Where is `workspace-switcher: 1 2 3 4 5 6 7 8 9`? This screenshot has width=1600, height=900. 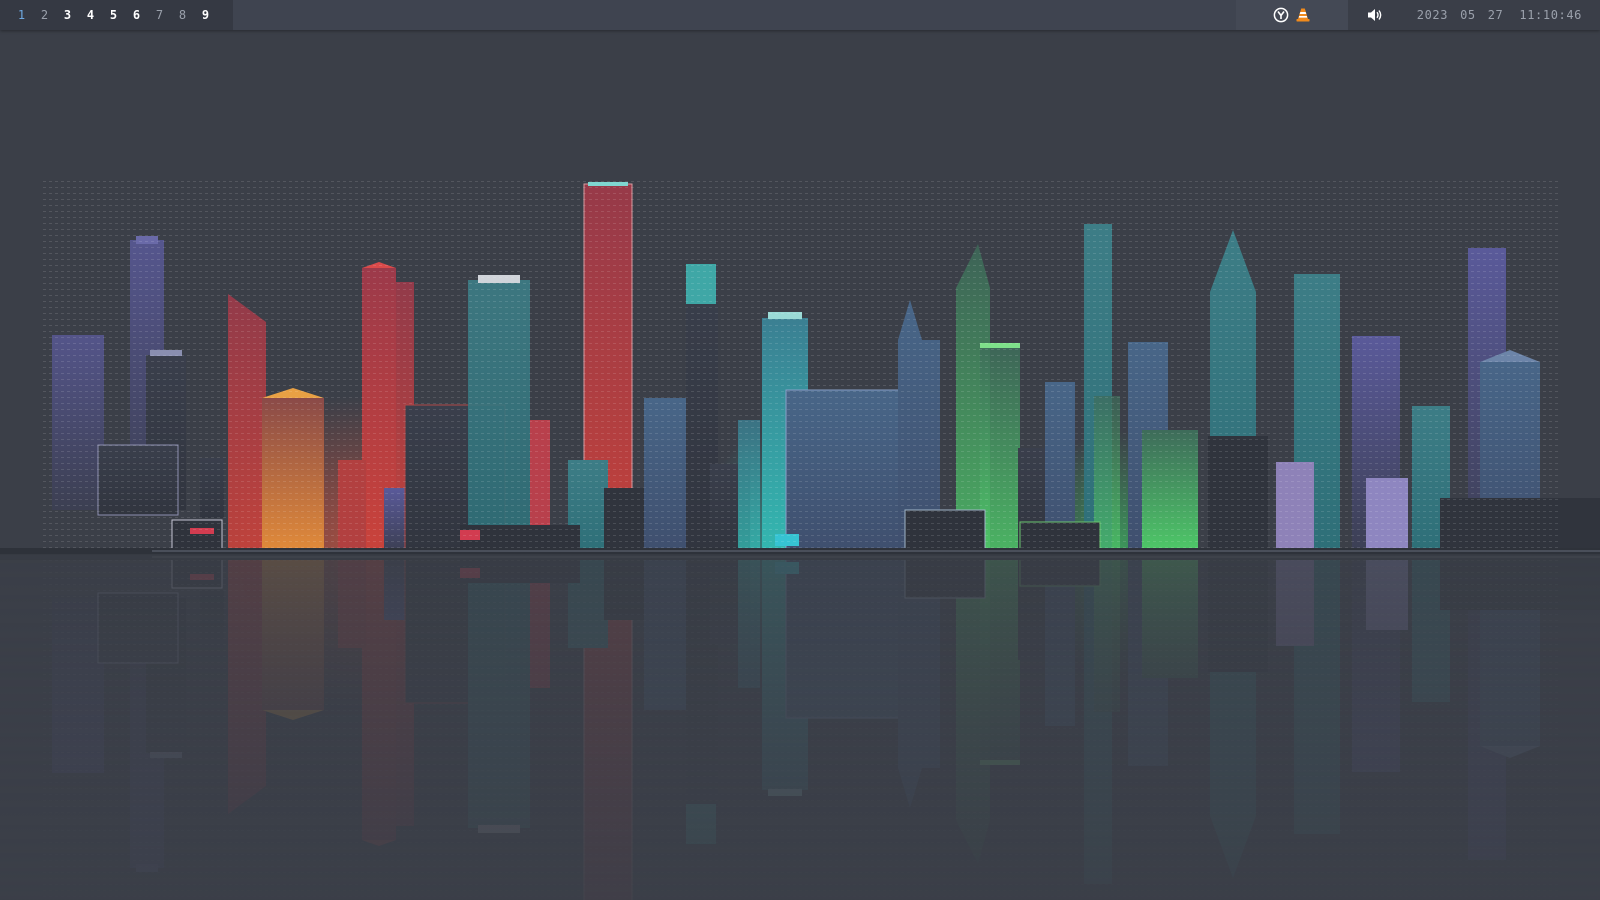
workspace-switcher: 1 2 3 4 5 6 7 8 9 is located at coordinates (116, 15).